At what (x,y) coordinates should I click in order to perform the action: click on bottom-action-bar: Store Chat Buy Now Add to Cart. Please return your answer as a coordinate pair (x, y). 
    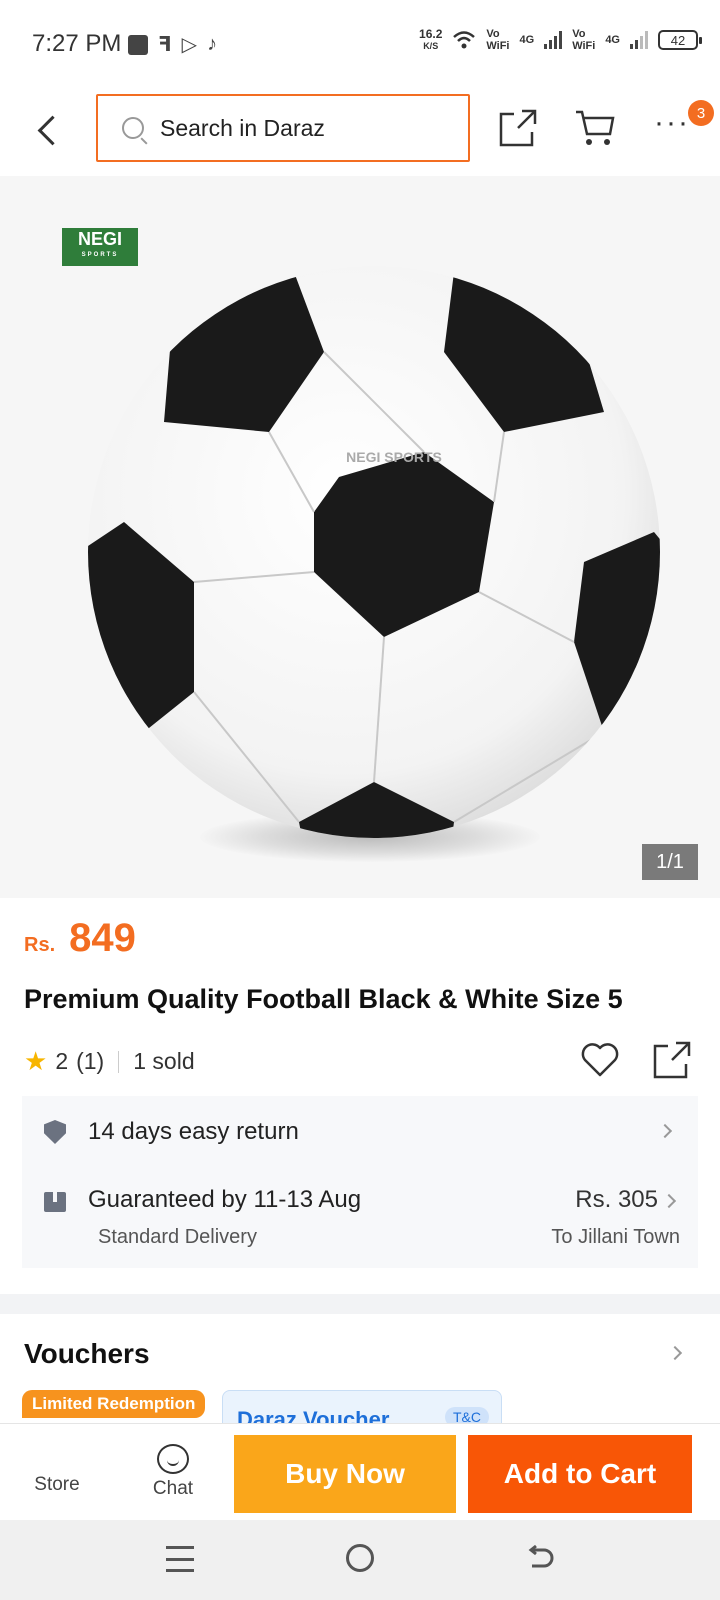
    Looking at the image, I should click on (360, 1471).